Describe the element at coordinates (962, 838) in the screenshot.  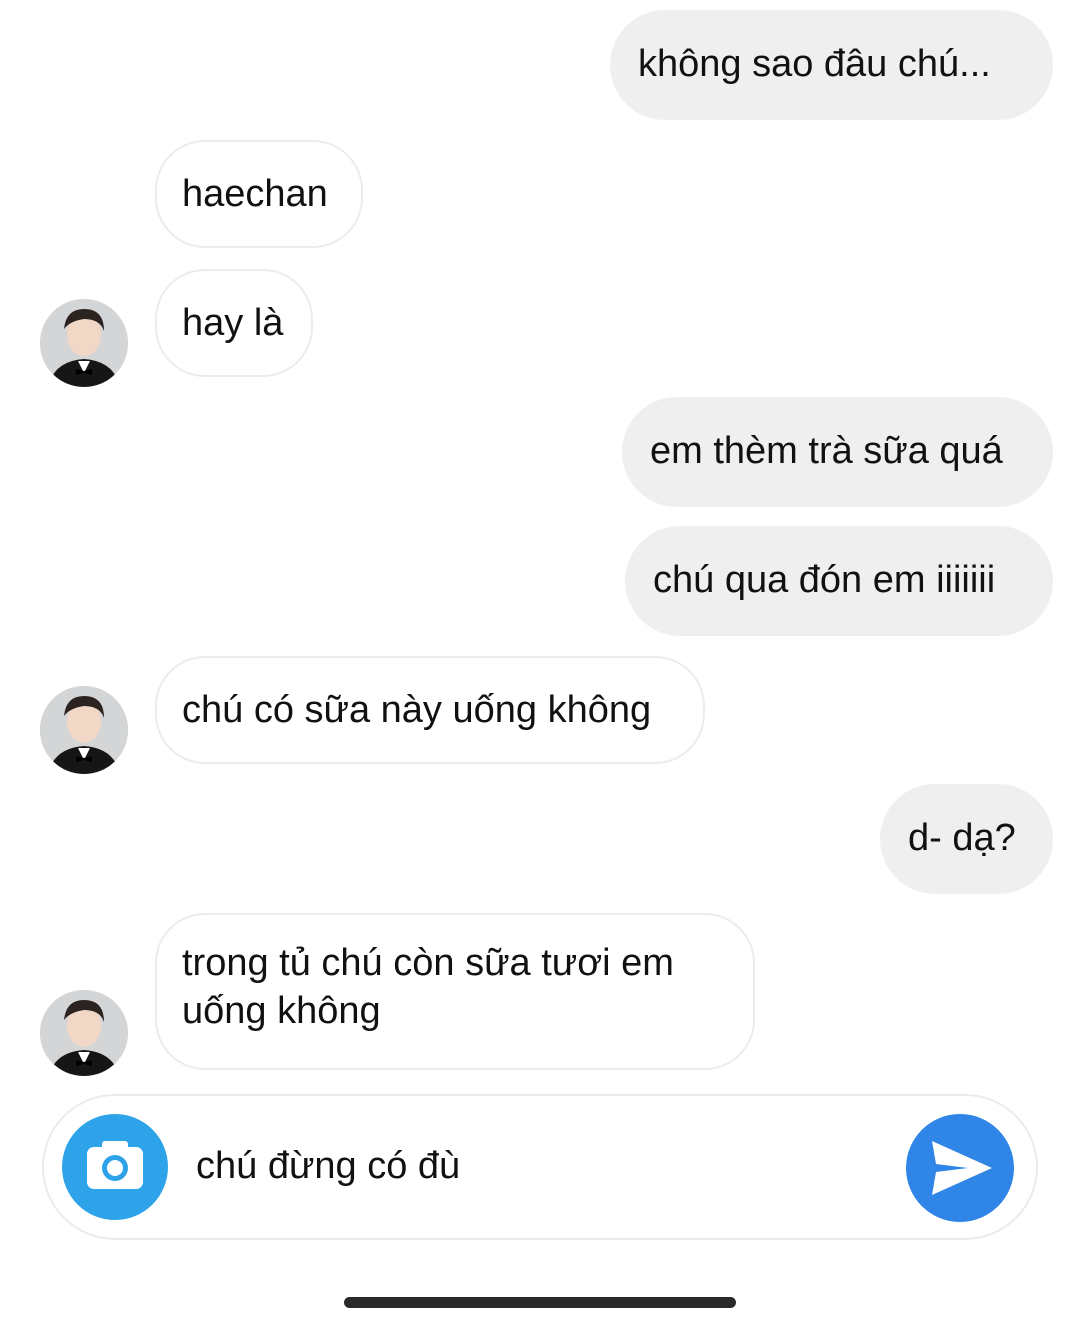
I see `message-text: d- dạ?` at that location.